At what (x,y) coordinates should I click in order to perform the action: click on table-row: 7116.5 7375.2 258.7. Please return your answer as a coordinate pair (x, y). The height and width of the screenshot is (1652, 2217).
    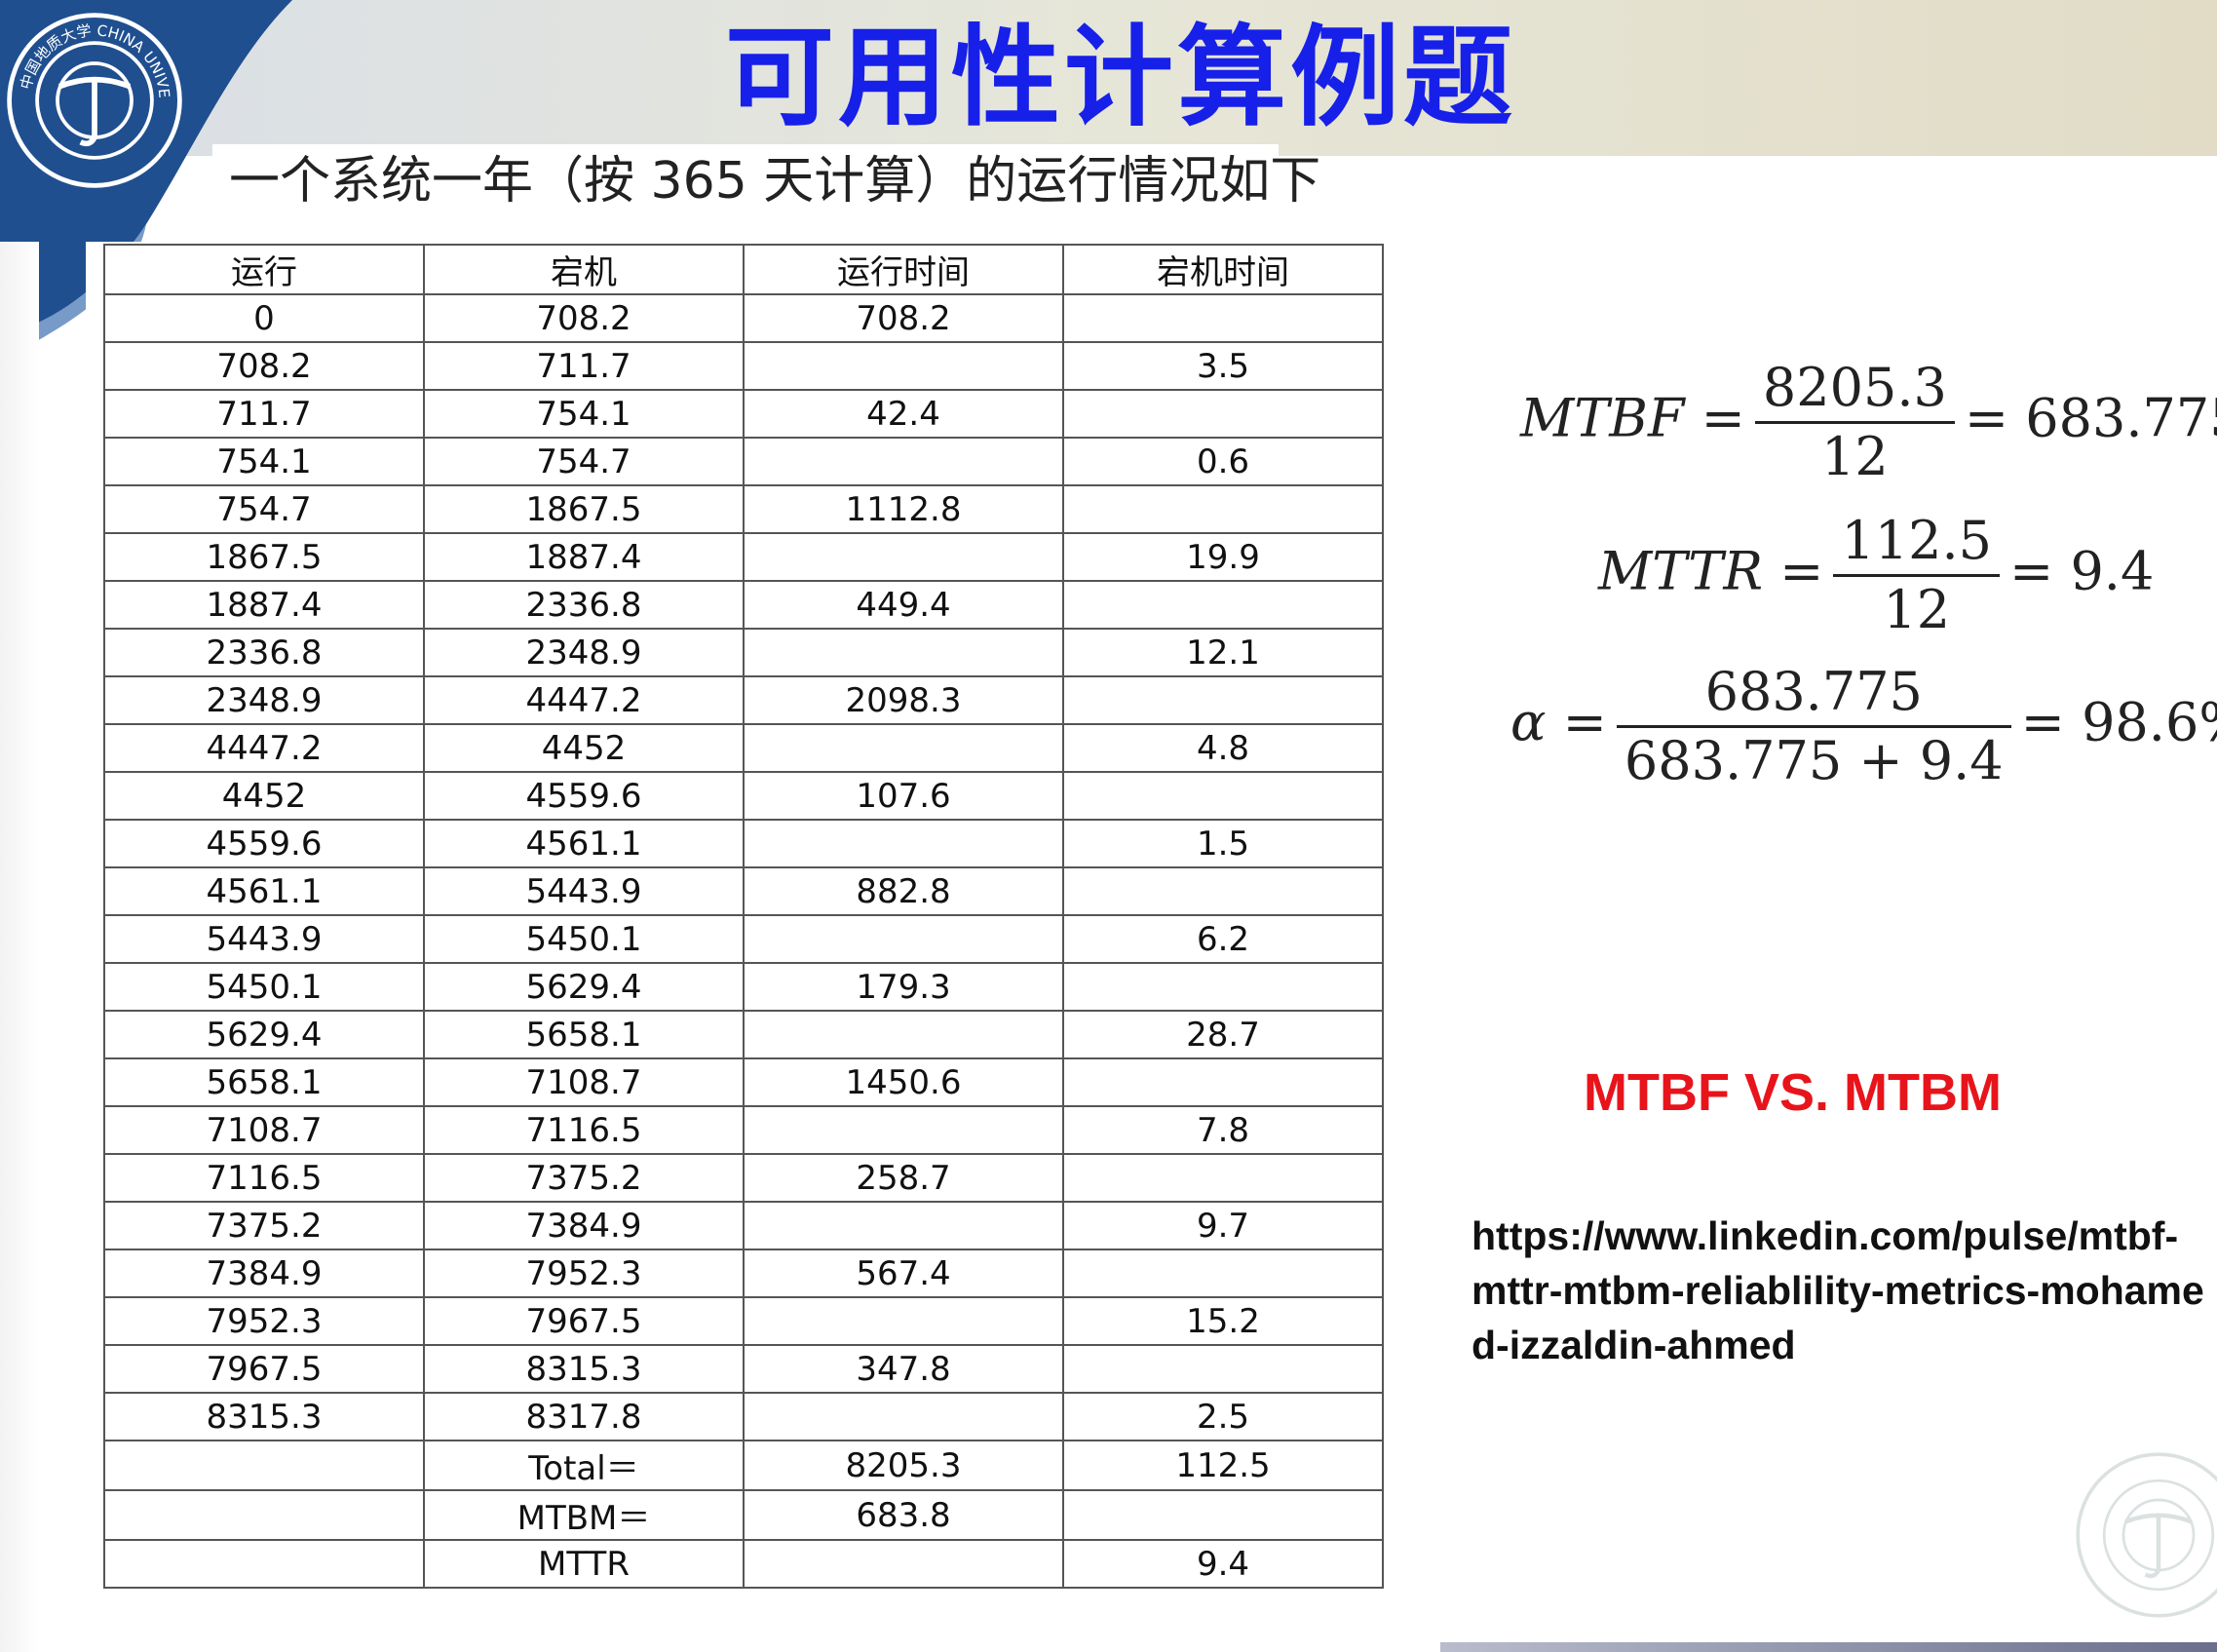
    Looking at the image, I should click on (743, 1178).